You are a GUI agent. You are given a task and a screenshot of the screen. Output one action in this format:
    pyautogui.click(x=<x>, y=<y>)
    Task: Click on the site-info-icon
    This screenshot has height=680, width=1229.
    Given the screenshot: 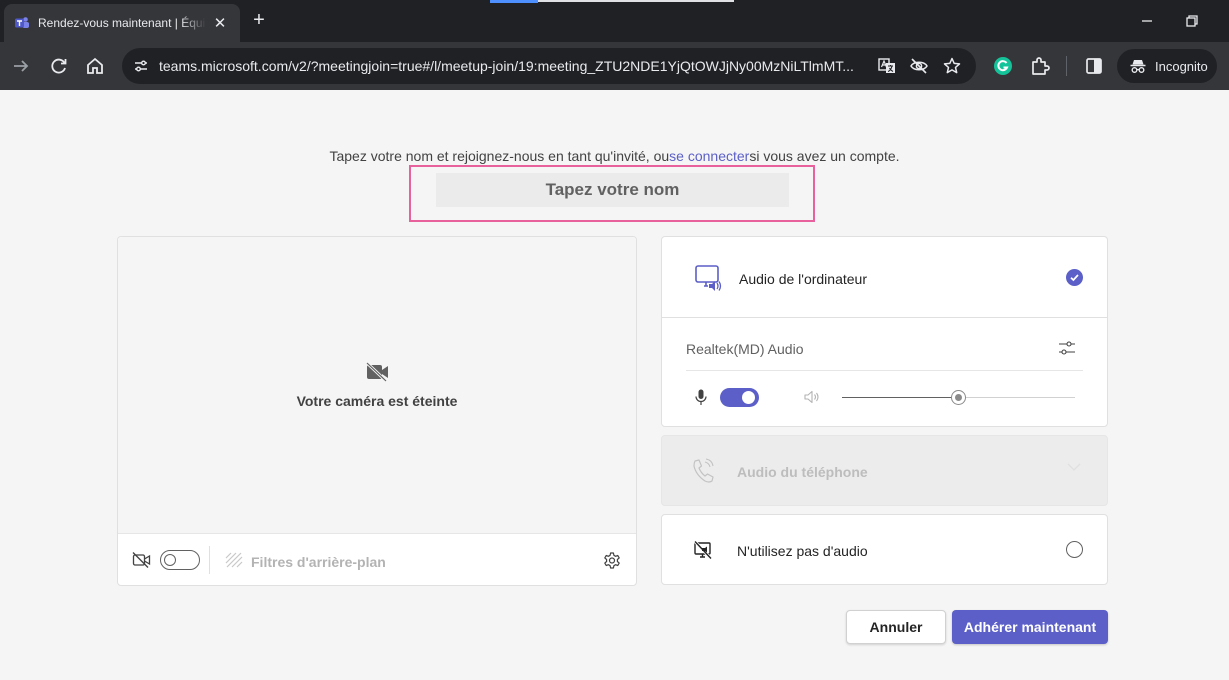 What is the action you would take?
    pyautogui.click(x=141, y=66)
    